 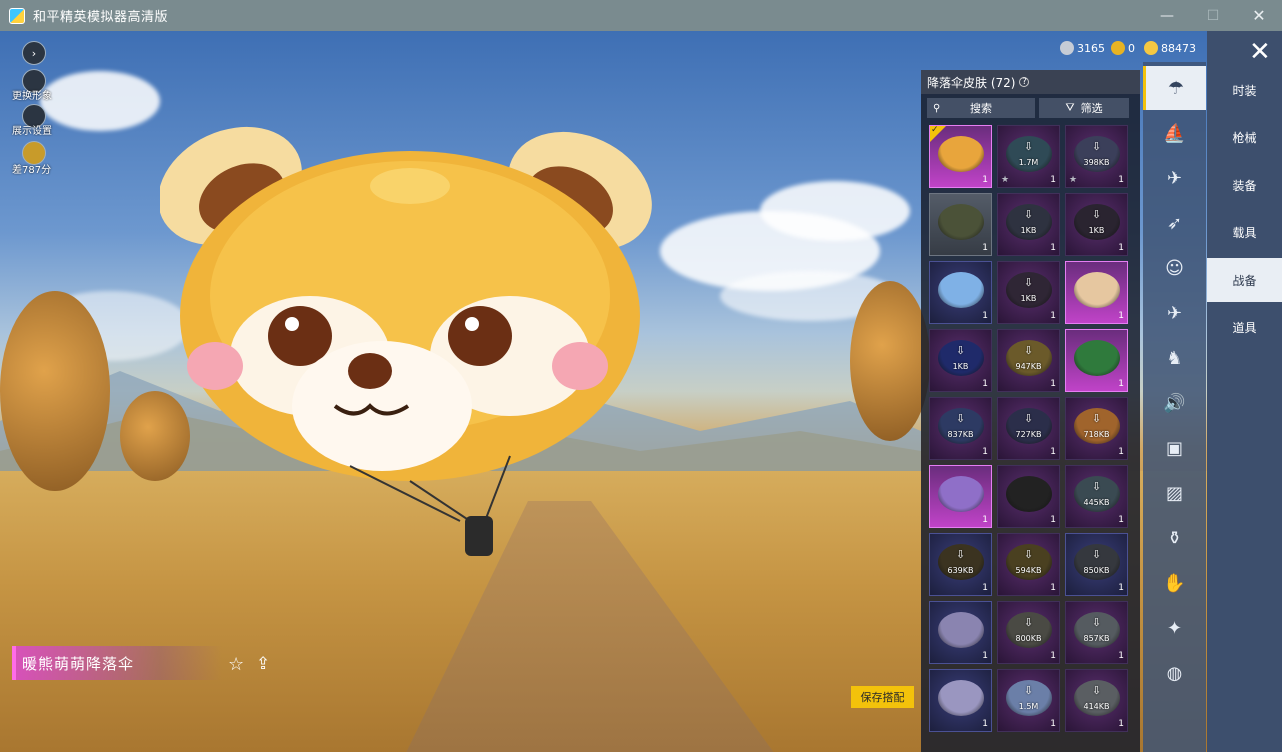 What do you see at coordinates (1174, 448) in the screenshot?
I see `card-icon: ▣` at bounding box center [1174, 448].